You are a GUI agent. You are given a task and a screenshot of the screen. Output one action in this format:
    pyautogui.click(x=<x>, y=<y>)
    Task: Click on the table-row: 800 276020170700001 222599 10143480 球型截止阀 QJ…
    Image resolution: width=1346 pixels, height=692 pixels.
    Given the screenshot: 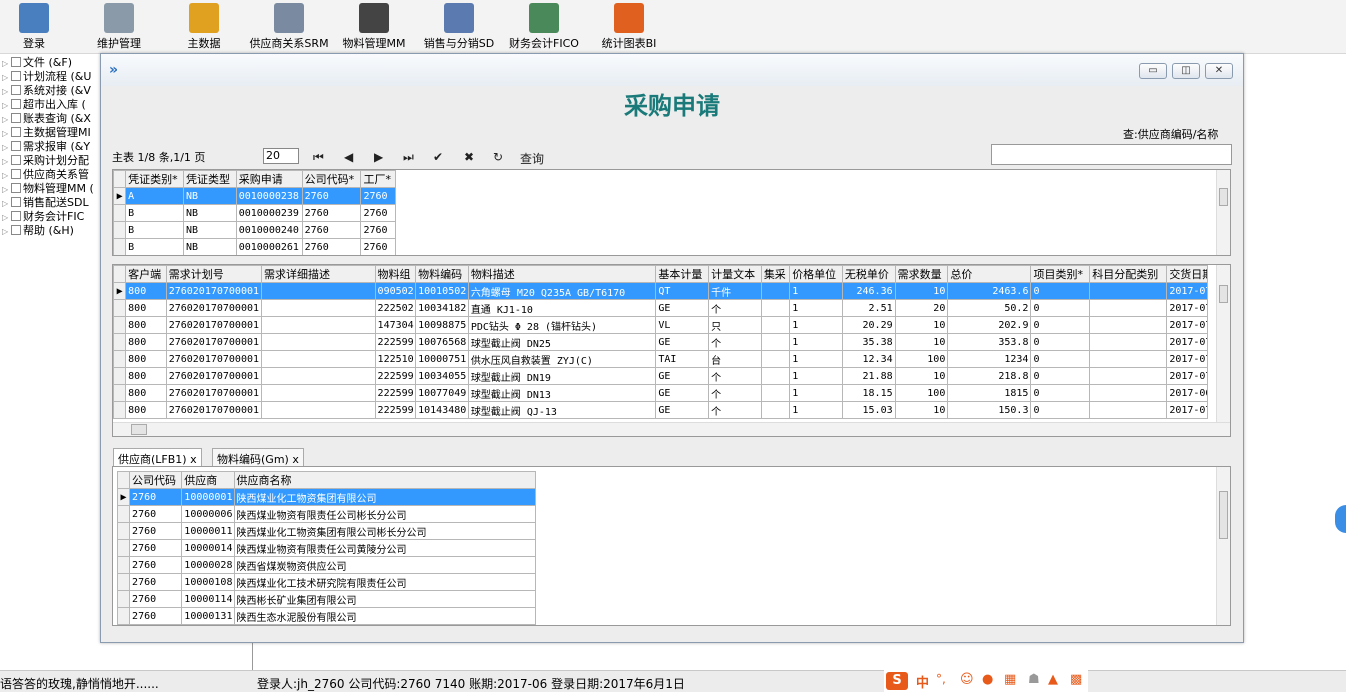 What is the action you would take?
    pyautogui.click(x=660, y=410)
    